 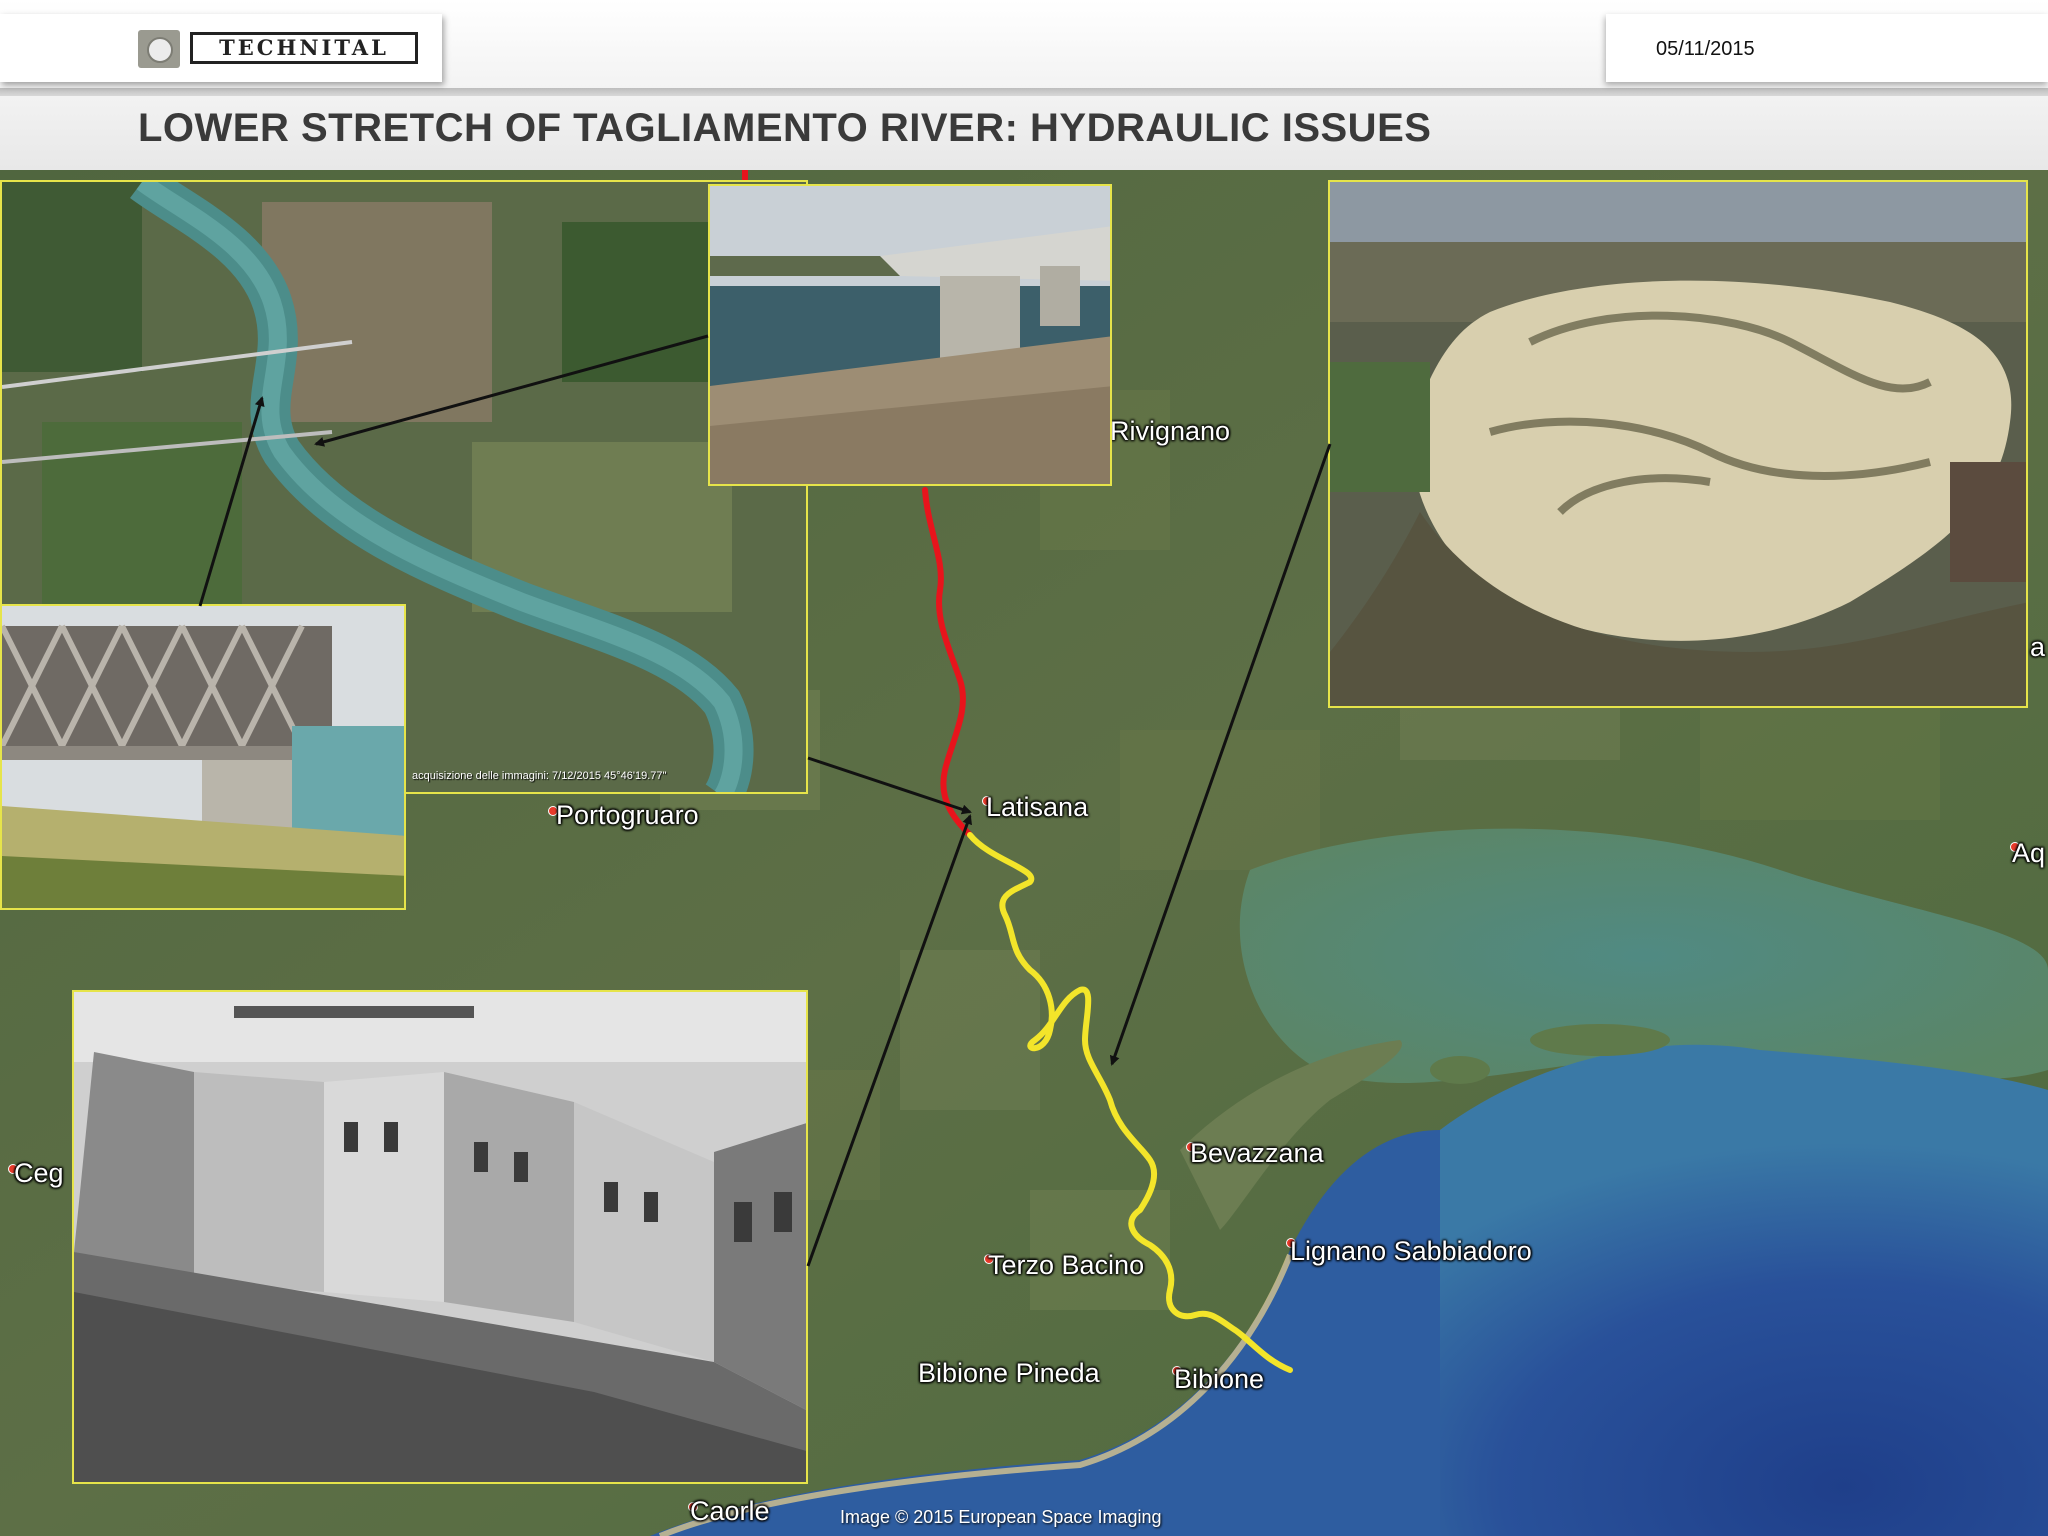 I want to click on company-logo: TECHNITAL, so click(x=221, y=48).